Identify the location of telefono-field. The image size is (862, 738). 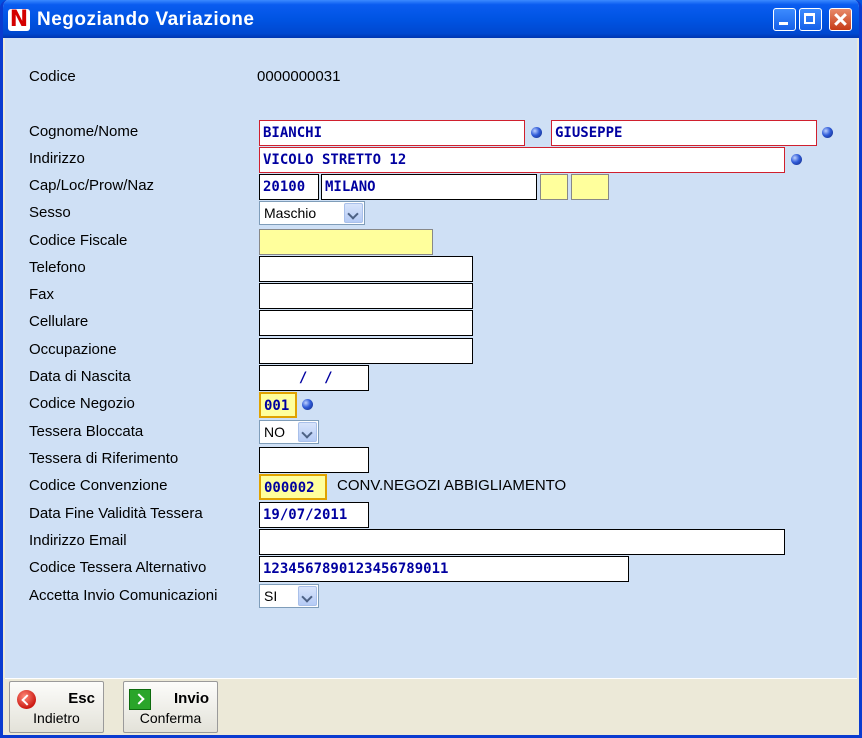
(366, 269).